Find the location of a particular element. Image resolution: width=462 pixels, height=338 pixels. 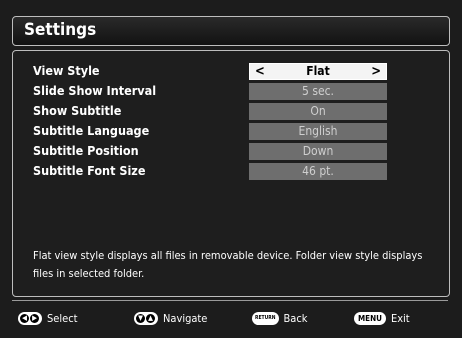

down-arrow-icon: ▼ is located at coordinates (140, 318).